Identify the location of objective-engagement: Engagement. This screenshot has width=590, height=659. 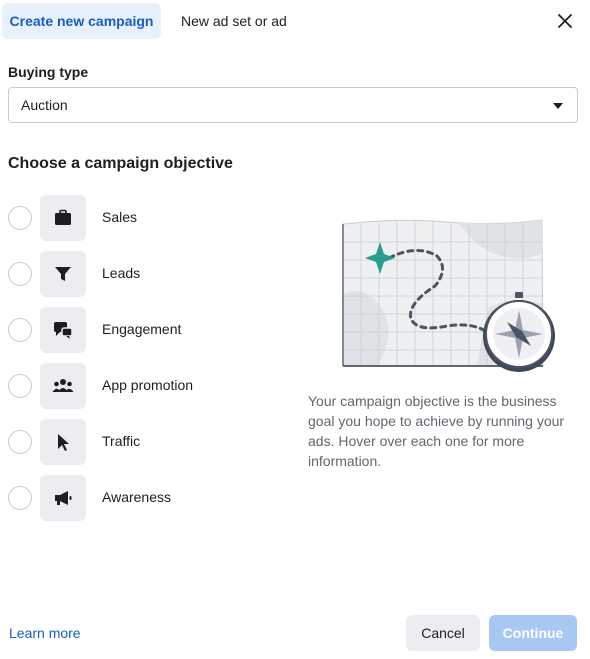
(150, 330).